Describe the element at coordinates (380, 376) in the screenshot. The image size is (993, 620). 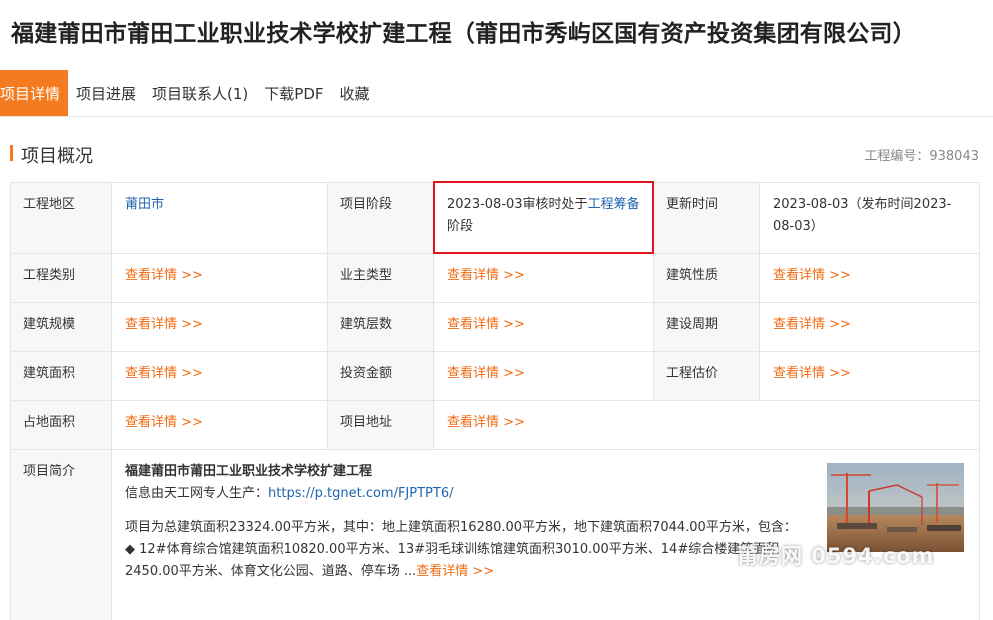
I see `label-investment: 投资金额` at that location.